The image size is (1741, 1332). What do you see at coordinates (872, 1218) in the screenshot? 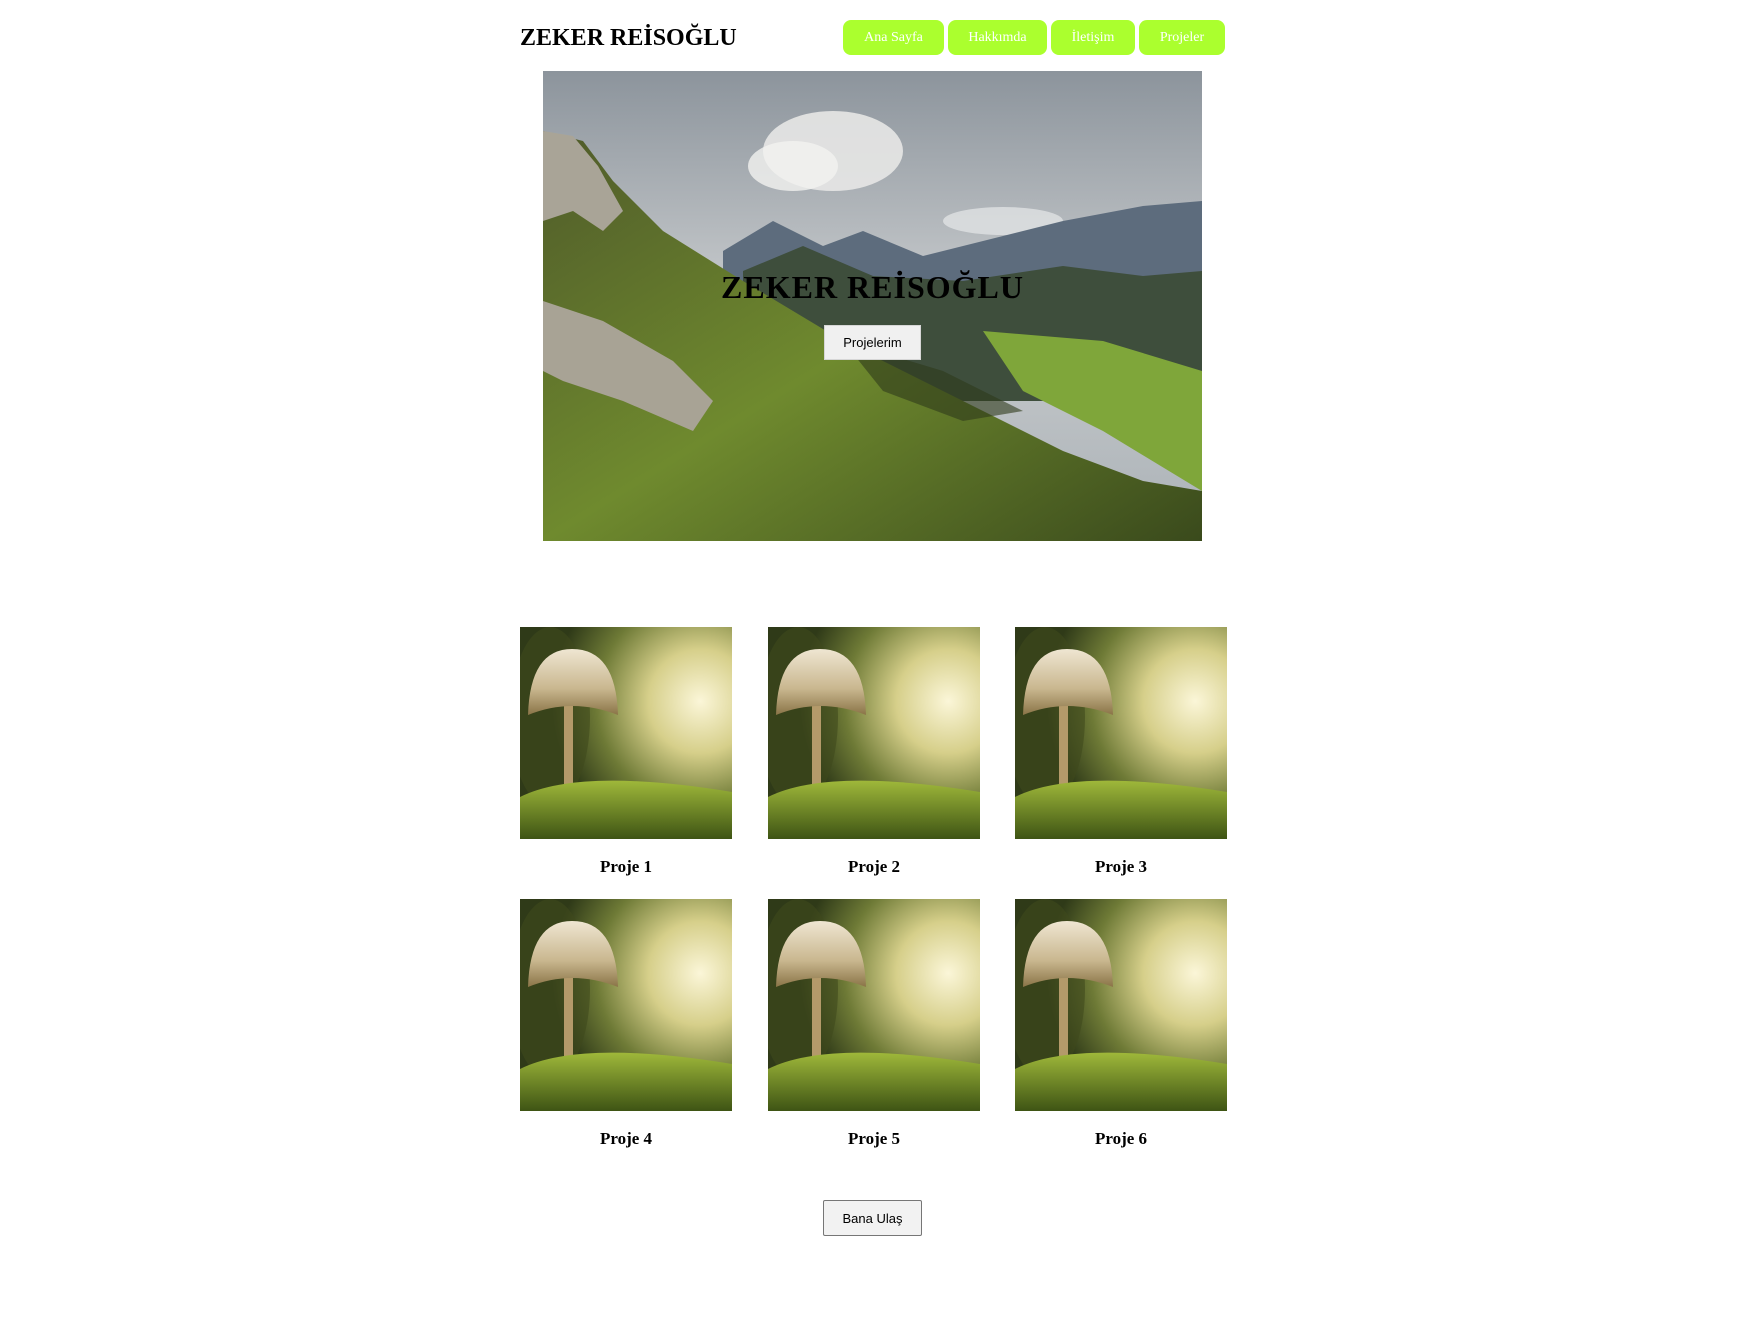
I see `contact-me-button: Bana Ulaş` at bounding box center [872, 1218].